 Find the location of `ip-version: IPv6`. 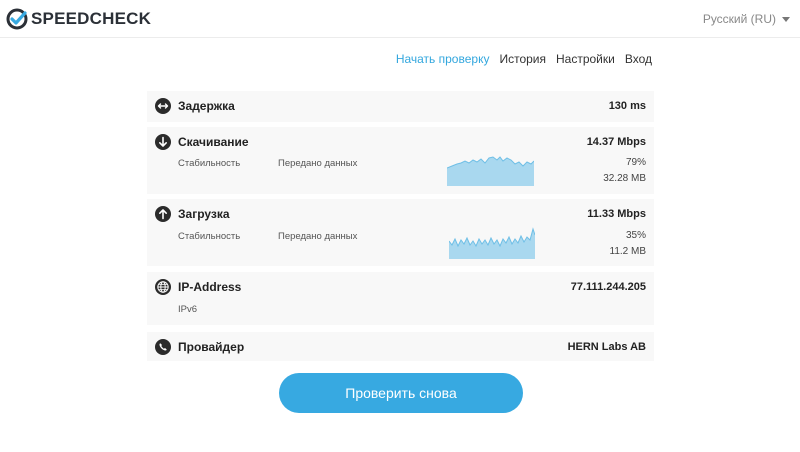

ip-version: IPv6 is located at coordinates (188, 309).